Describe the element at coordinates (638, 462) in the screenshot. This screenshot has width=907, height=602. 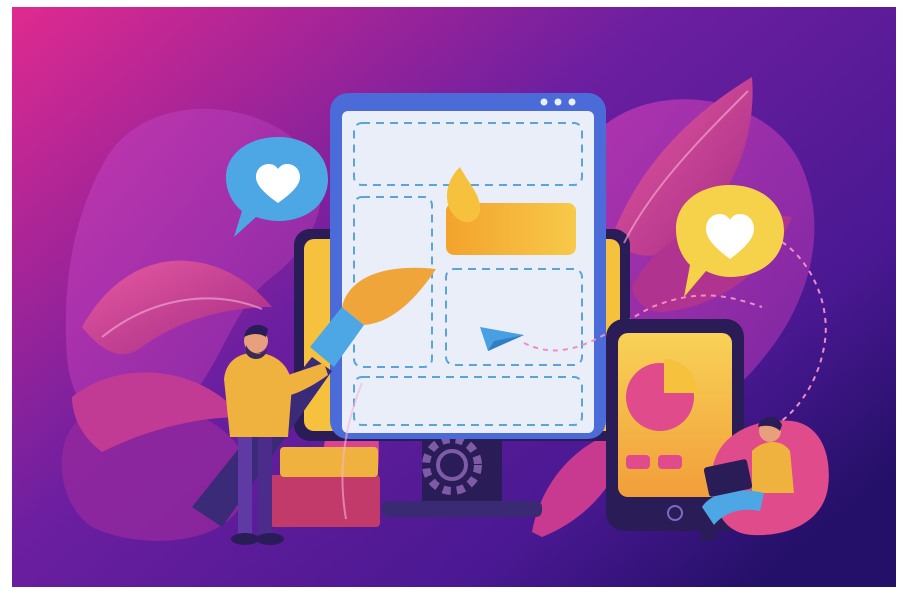
I see `phone-button-left` at that location.